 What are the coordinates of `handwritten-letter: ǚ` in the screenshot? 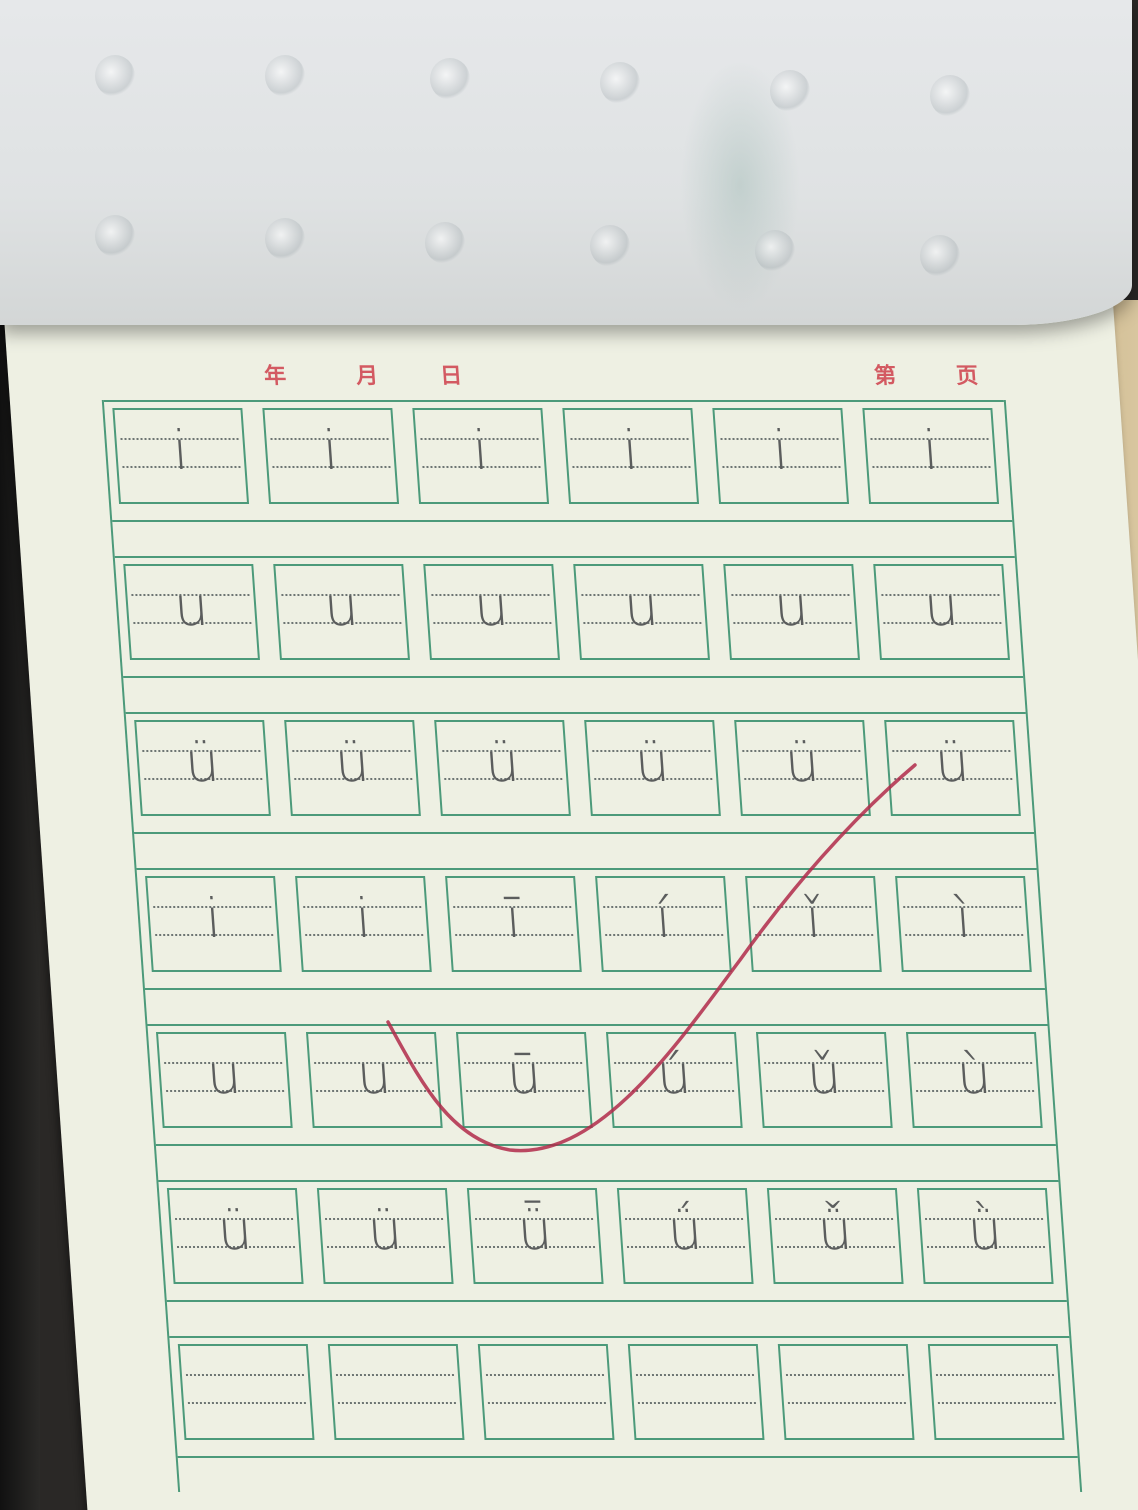 It's located at (835, 1230).